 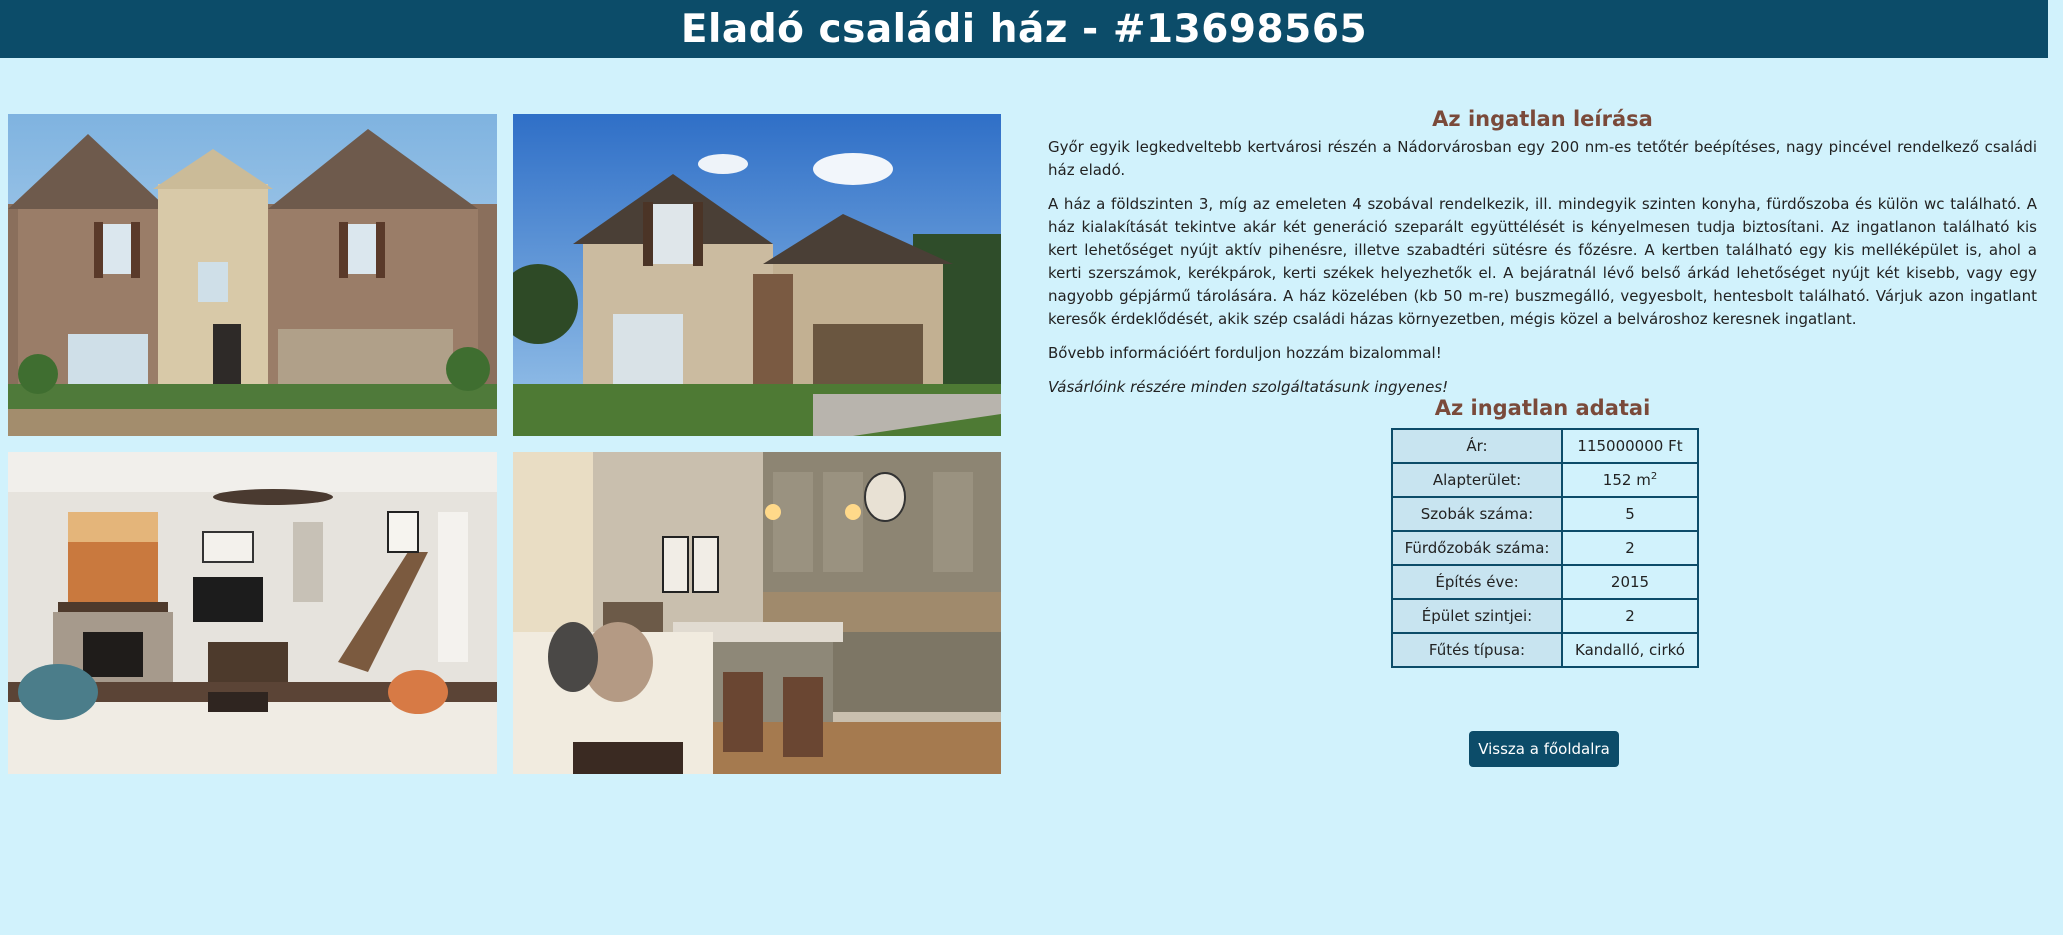 I want to click on row-label: Fűtés típusa:, so click(x=1477, y=650).